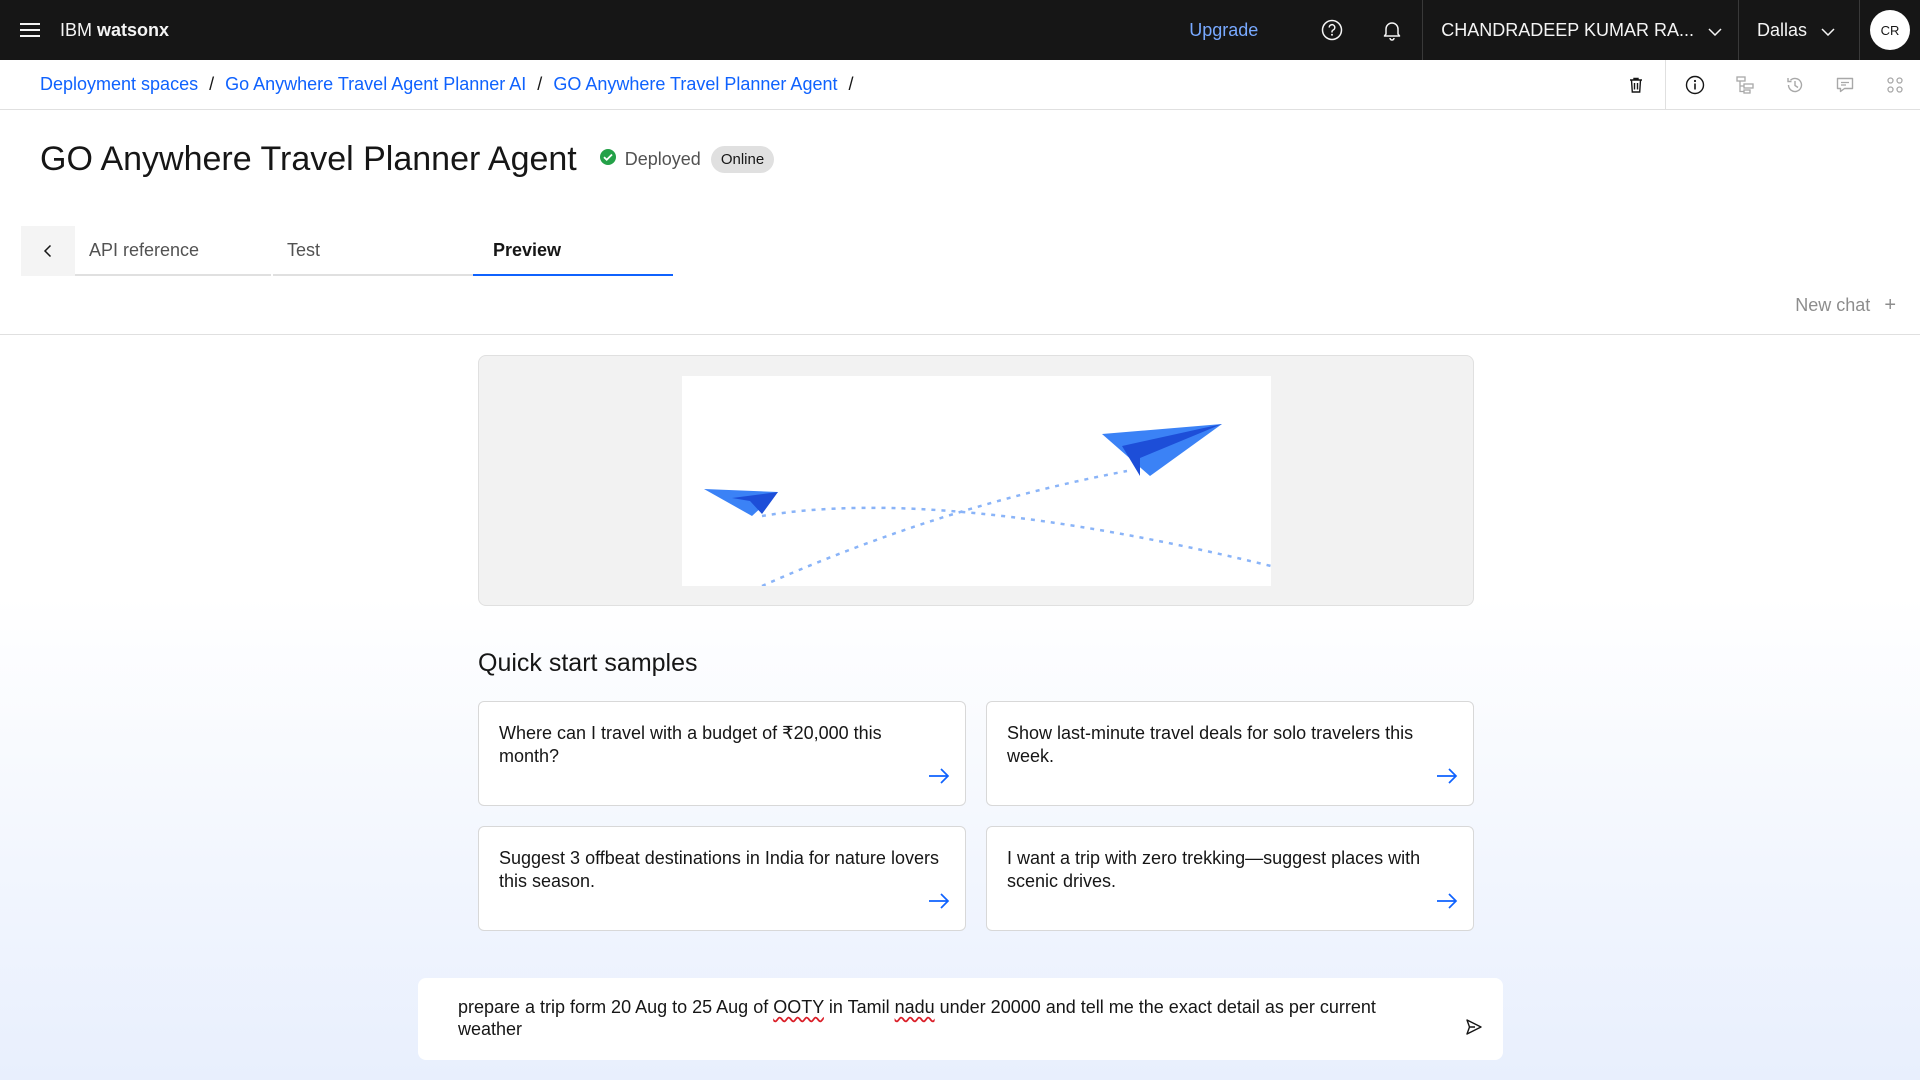 The height and width of the screenshot is (1080, 1920). I want to click on menu-icon, so click(30, 30).